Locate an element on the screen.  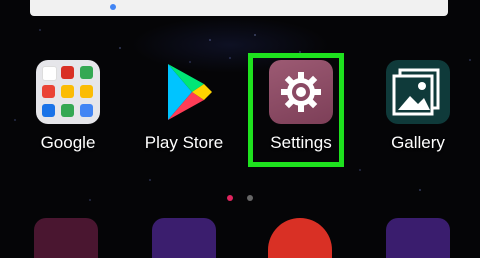
gallery-icon is located at coordinates (418, 92).